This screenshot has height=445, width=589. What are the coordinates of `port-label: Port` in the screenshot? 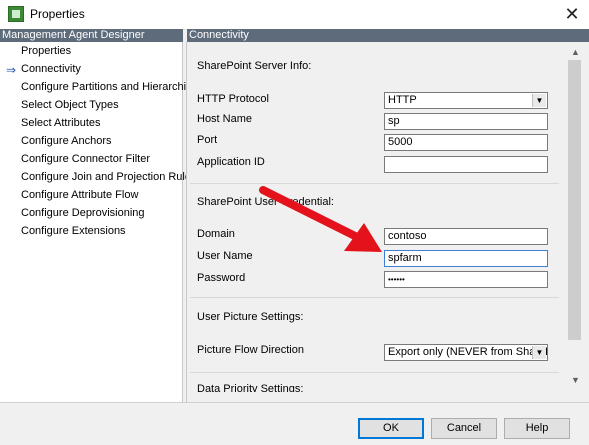 It's located at (207, 140).